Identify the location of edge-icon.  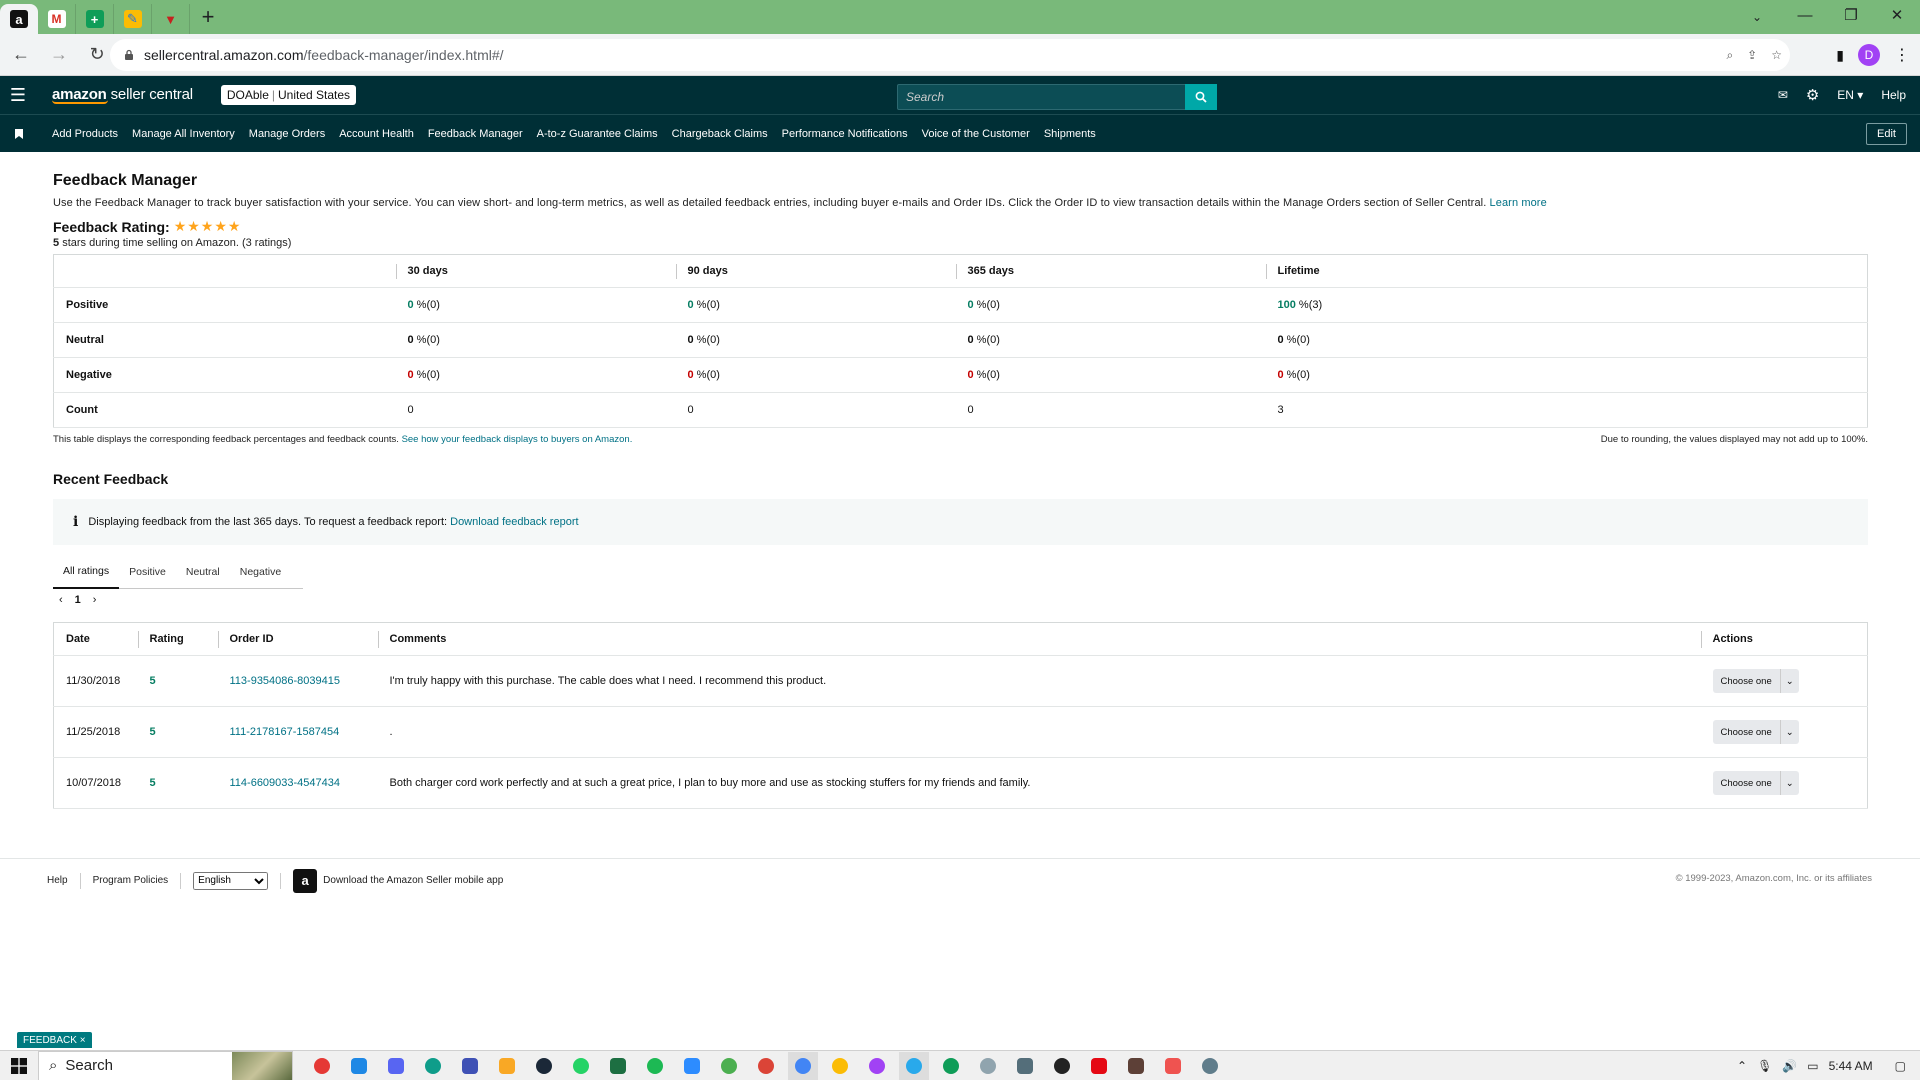
(433, 1066).